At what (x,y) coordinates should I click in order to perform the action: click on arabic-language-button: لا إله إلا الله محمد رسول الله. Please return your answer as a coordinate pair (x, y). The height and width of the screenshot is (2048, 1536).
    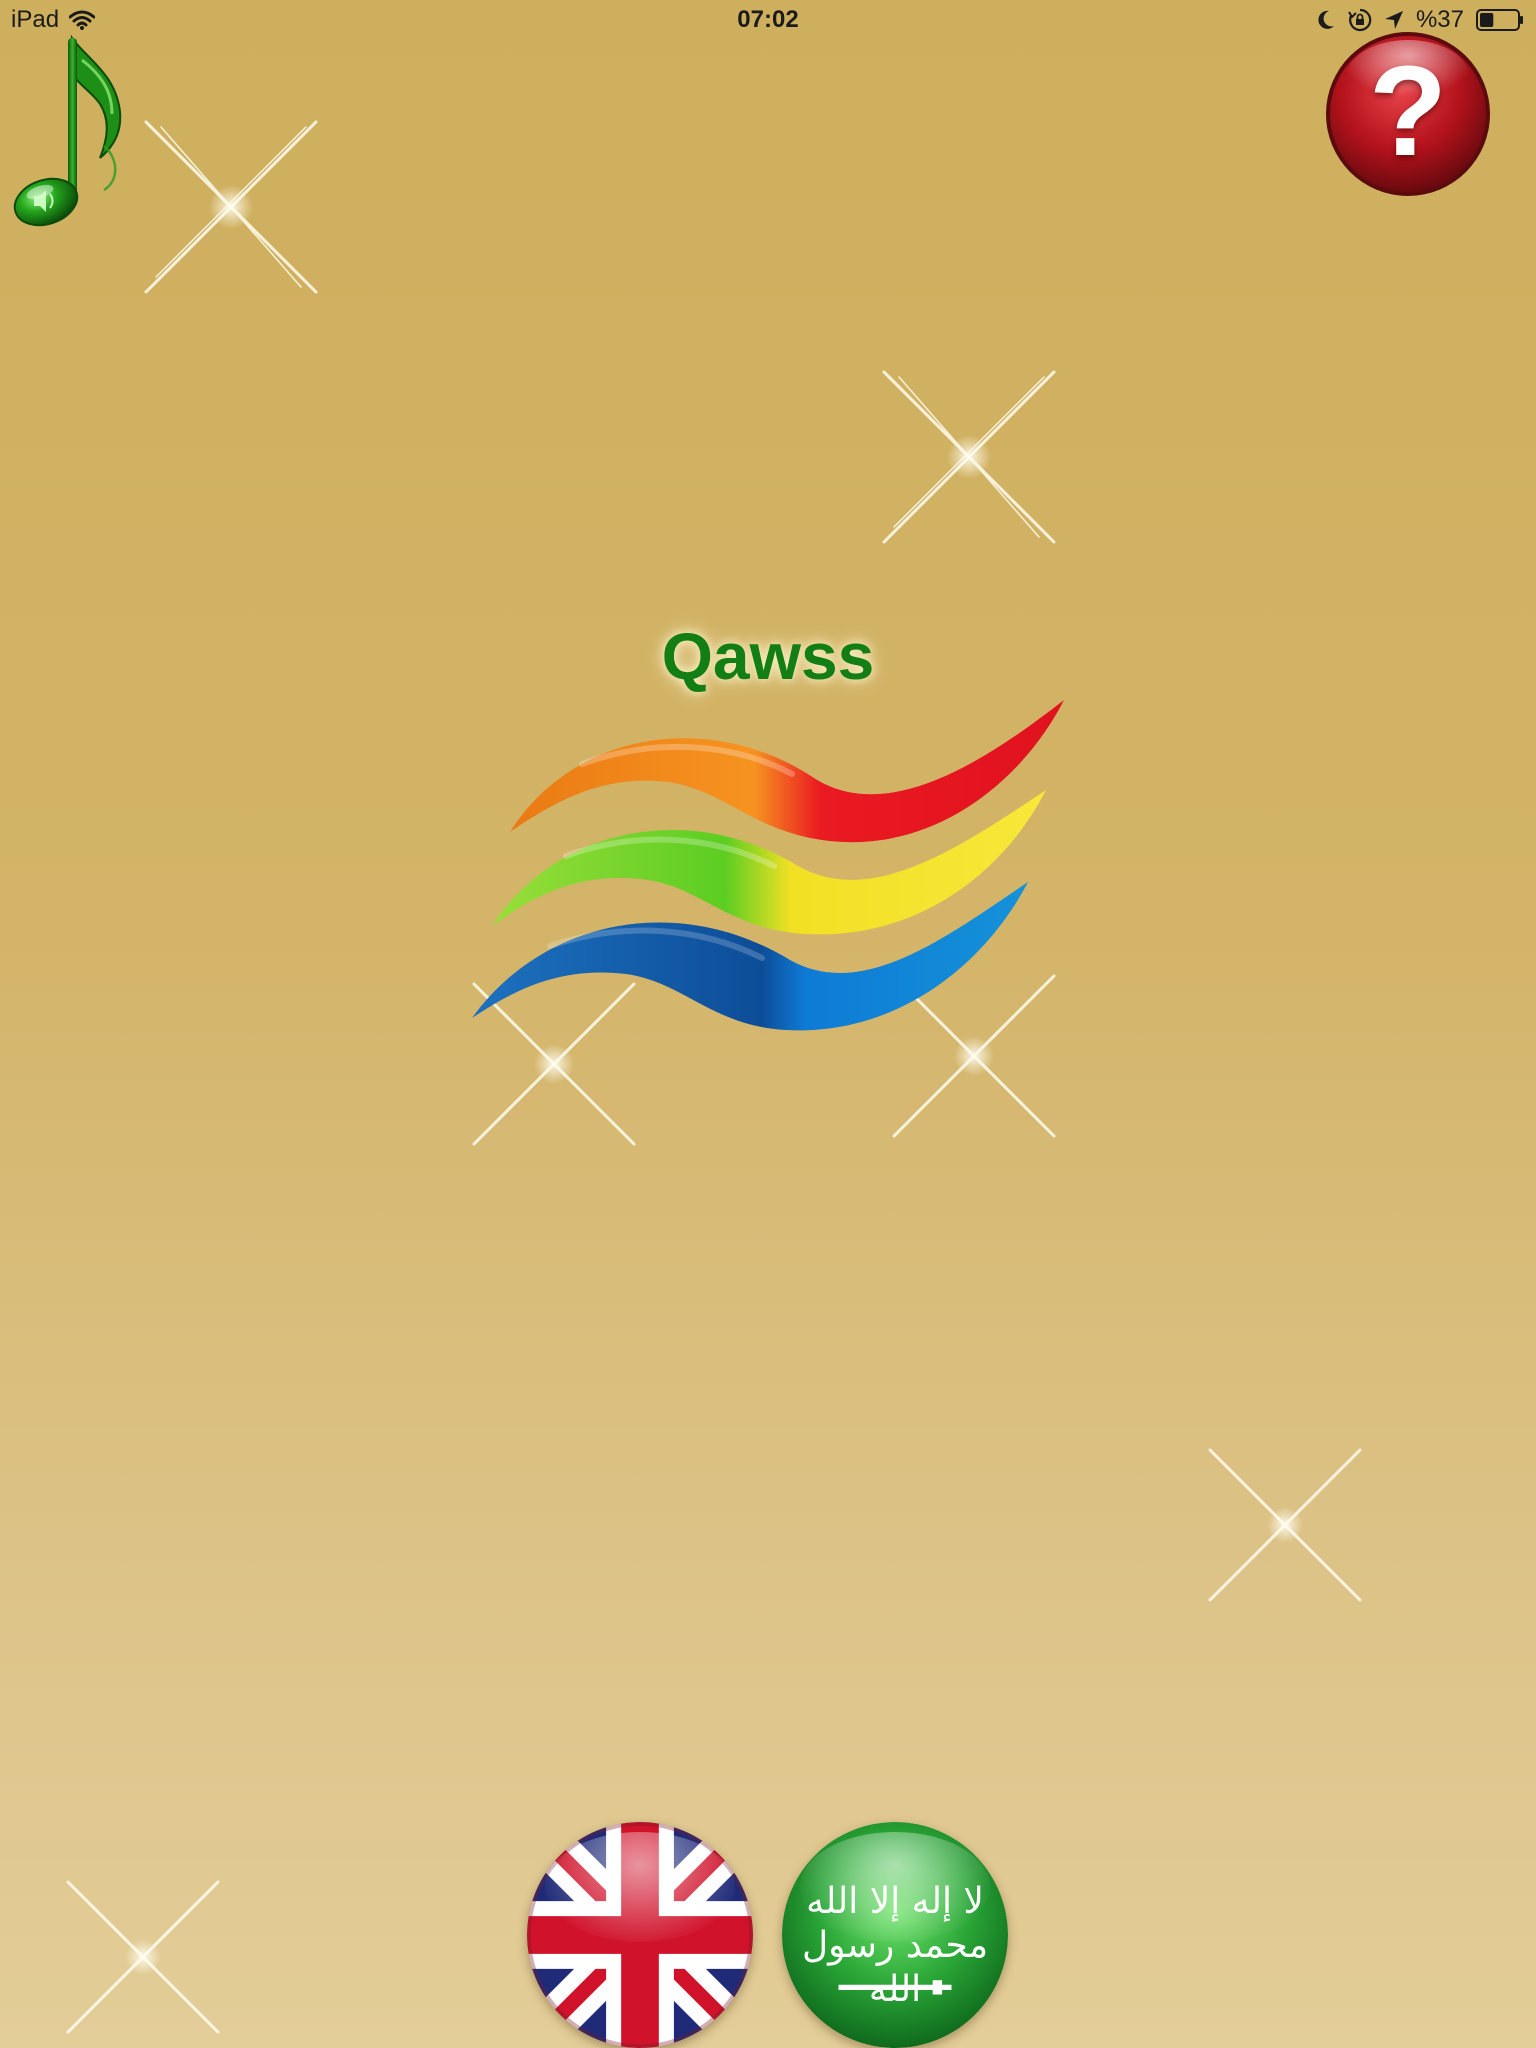
    Looking at the image, I should click on (895, 1935).